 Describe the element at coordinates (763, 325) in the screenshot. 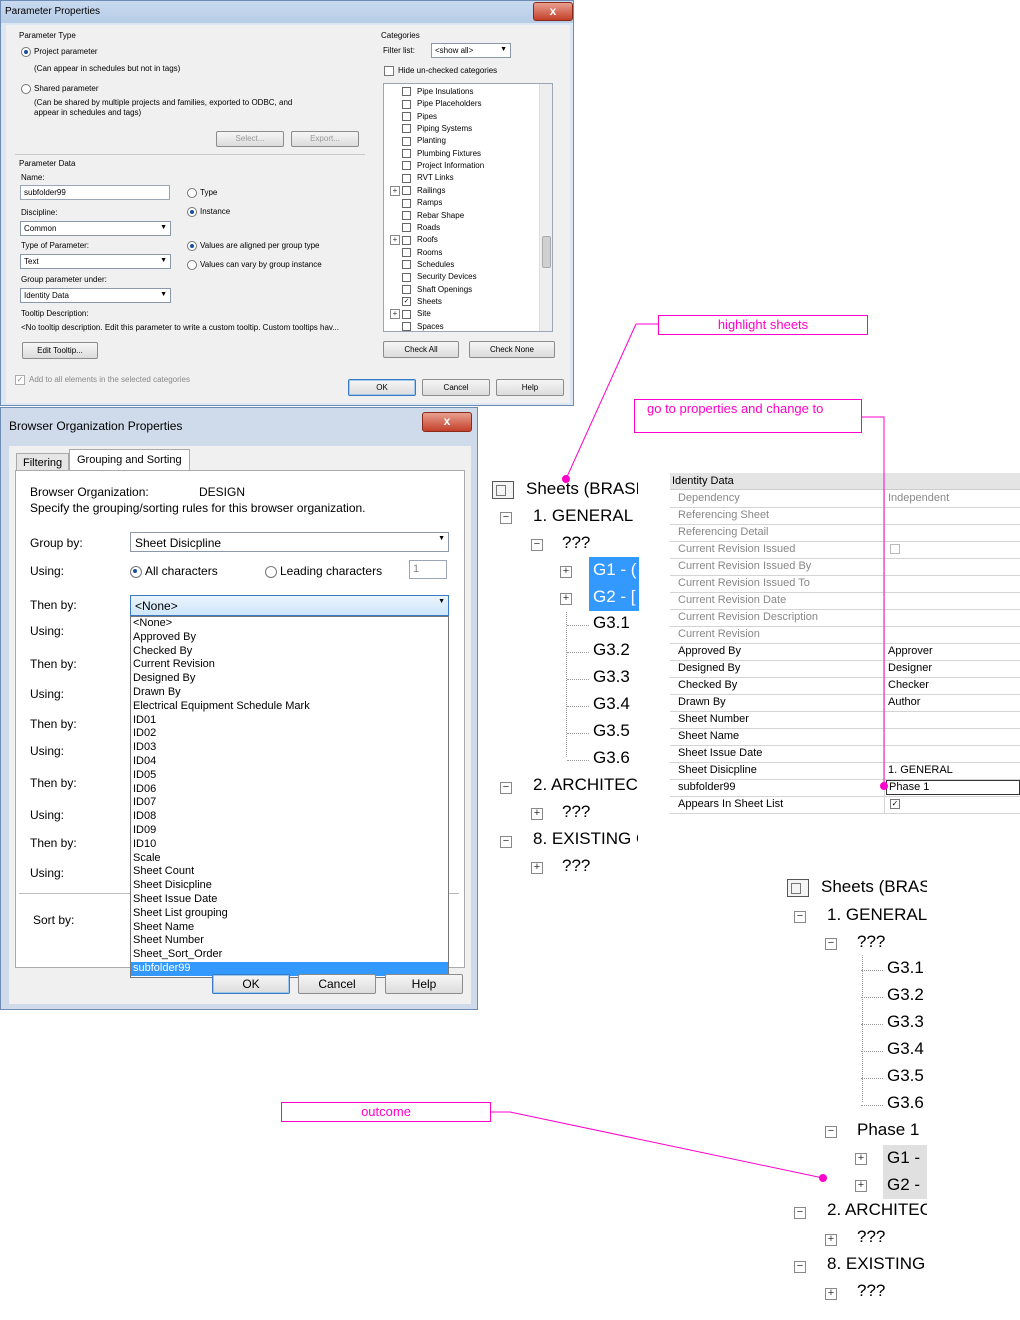

I see `annotation-highlight: highlight sheets` at that location.